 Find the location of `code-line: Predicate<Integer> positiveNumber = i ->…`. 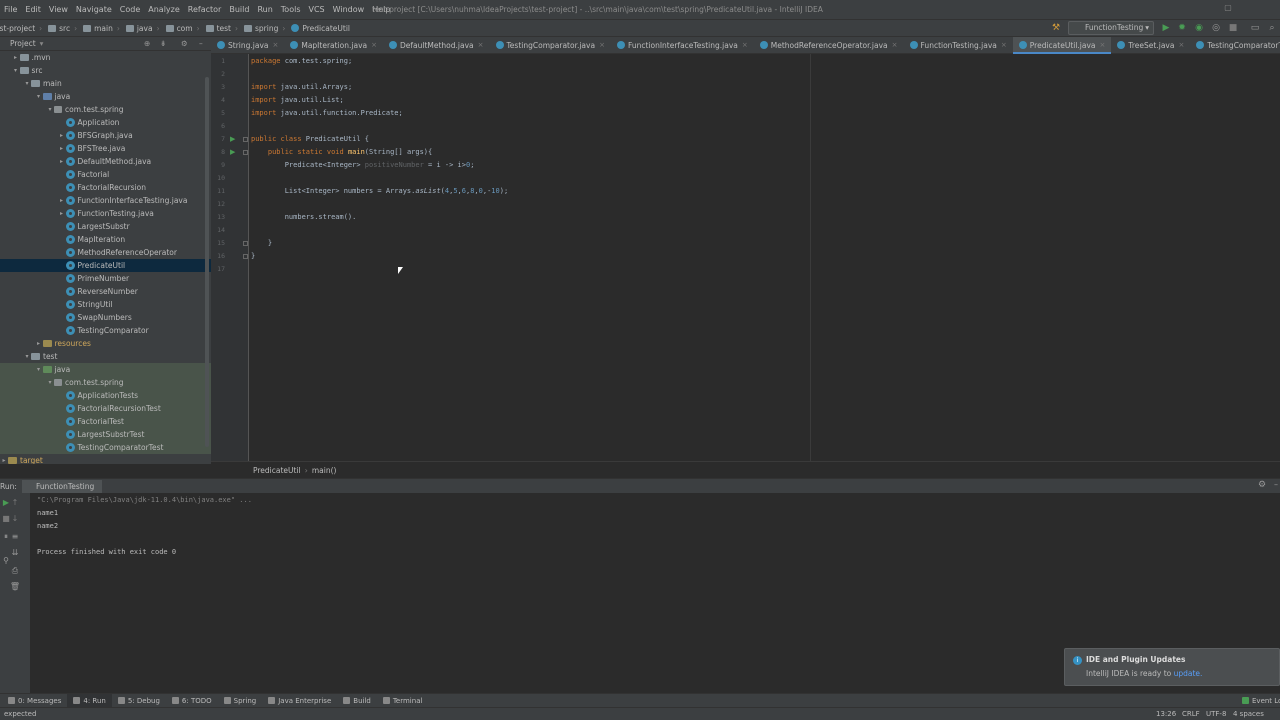

code-line: Predicate<Integer> positiveNumber = i ->… is located at coordinates (363, 165).